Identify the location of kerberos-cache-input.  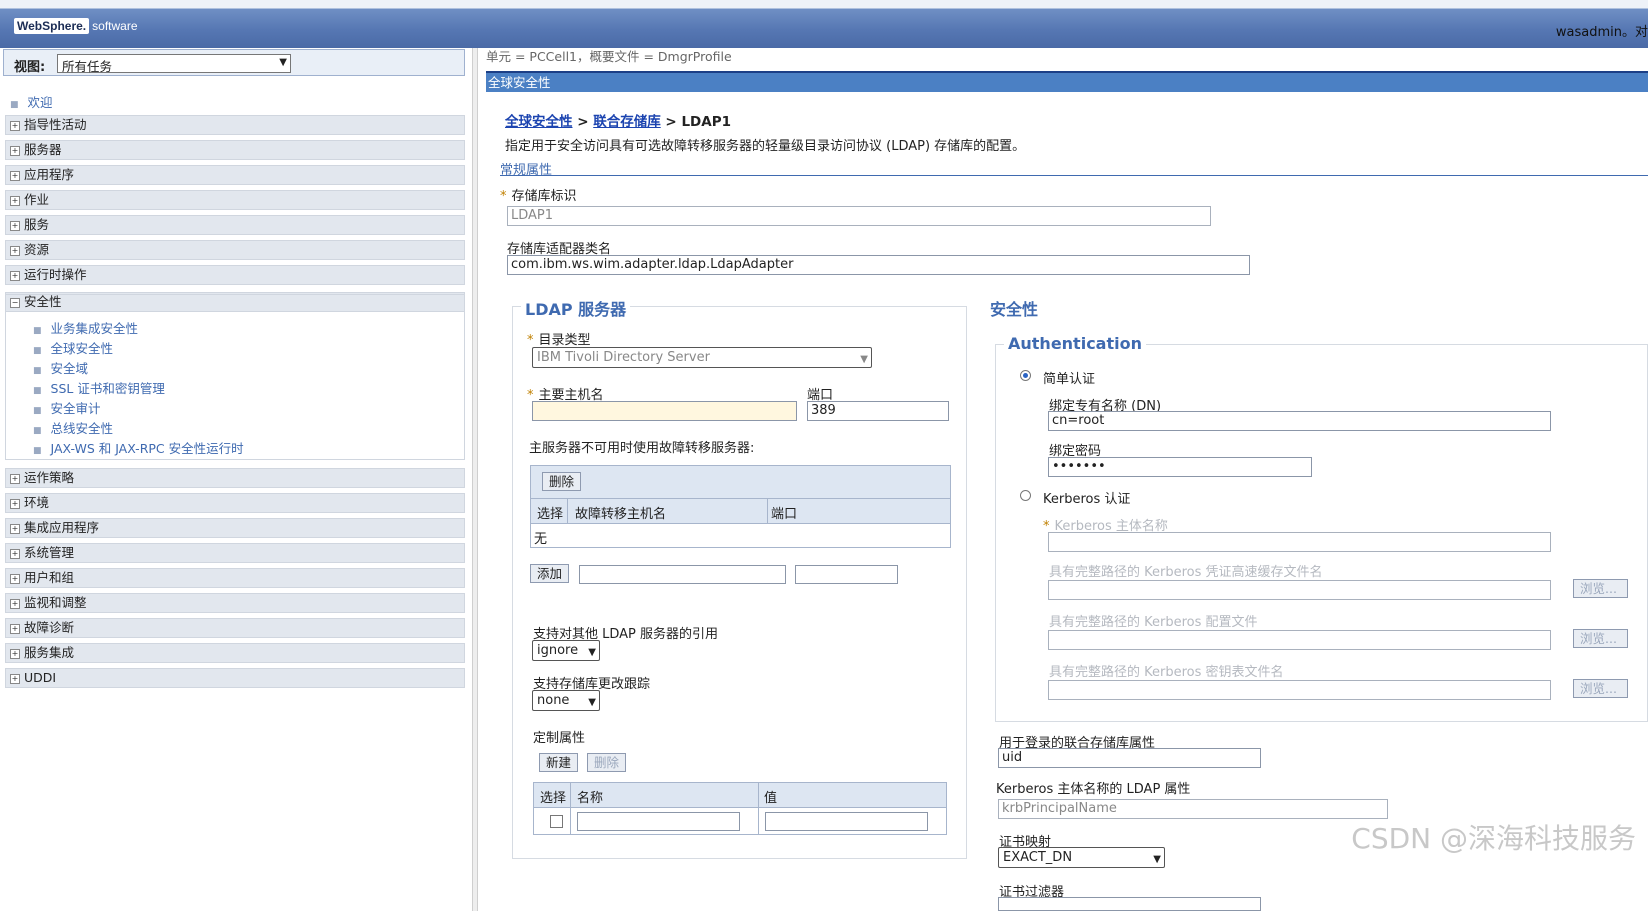
(1299, 590).